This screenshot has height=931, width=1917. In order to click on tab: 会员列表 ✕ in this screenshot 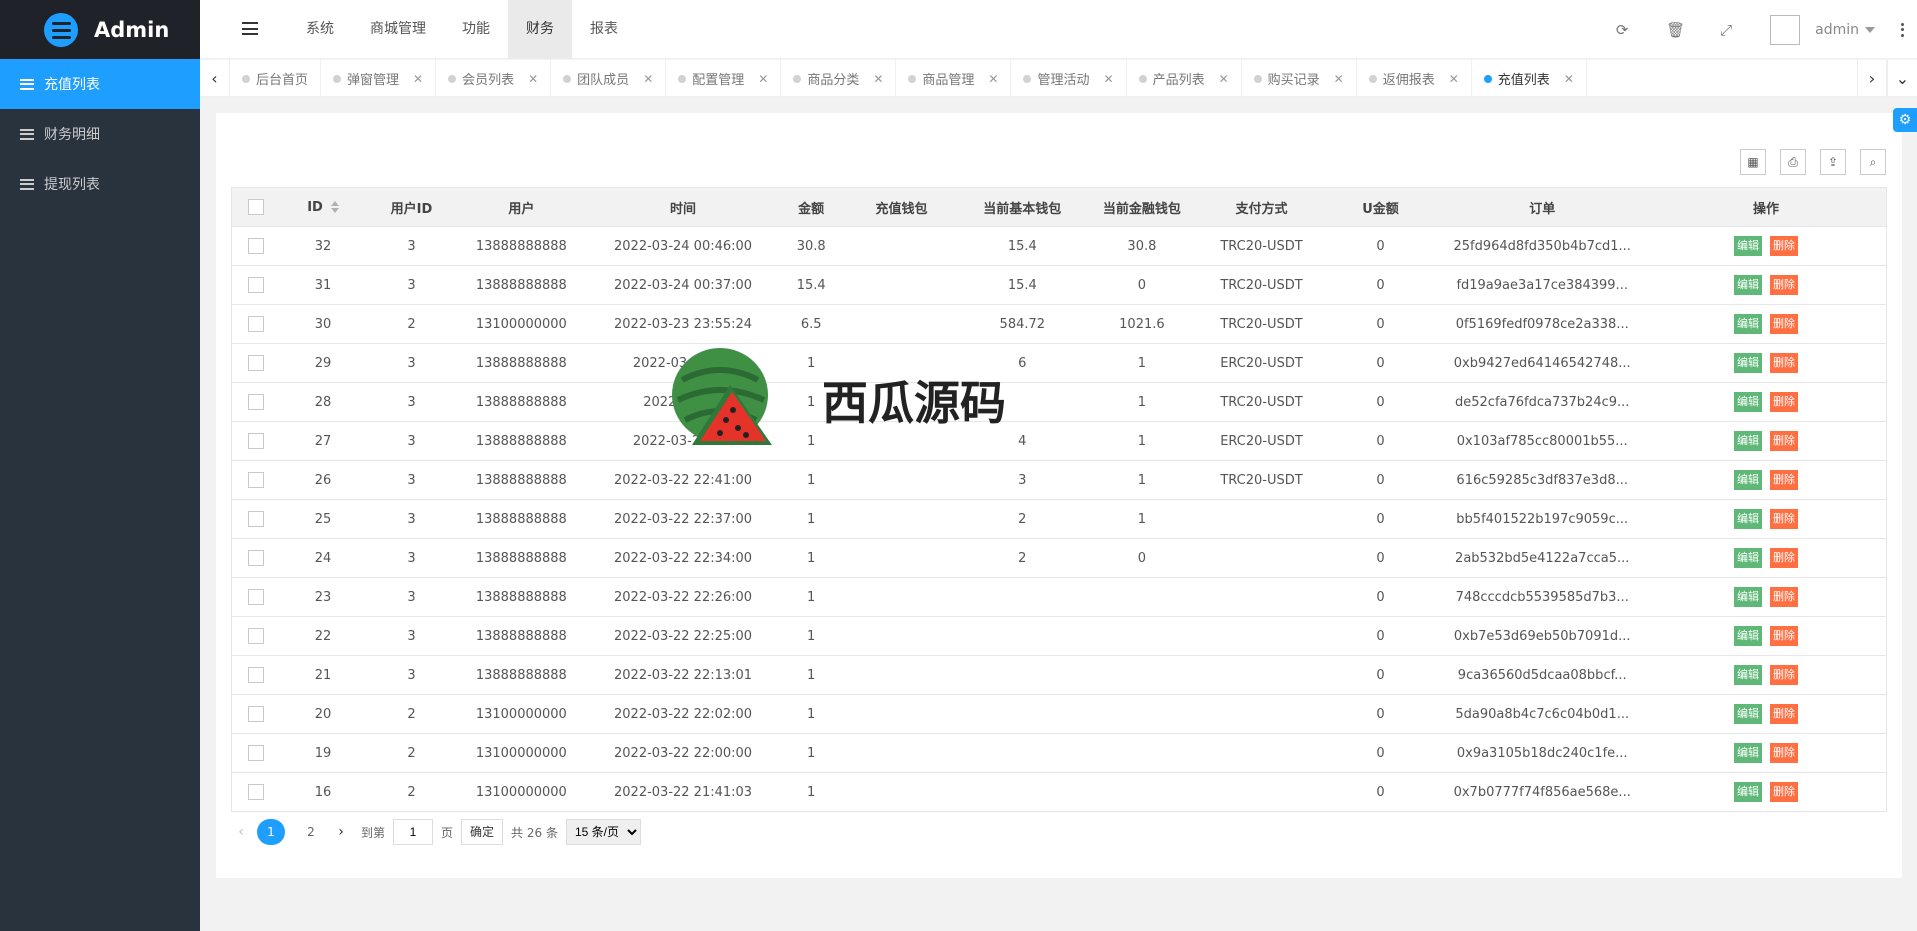, I will do `click(494, 78)`.